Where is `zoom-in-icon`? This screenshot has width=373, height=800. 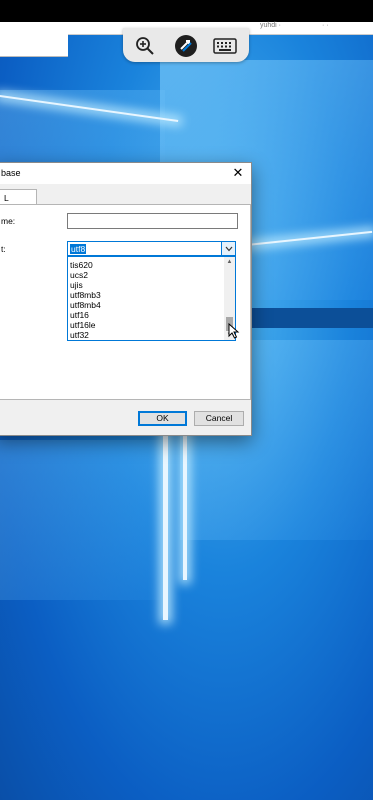
zoom-in-icon is located at coordinates (145, 46).